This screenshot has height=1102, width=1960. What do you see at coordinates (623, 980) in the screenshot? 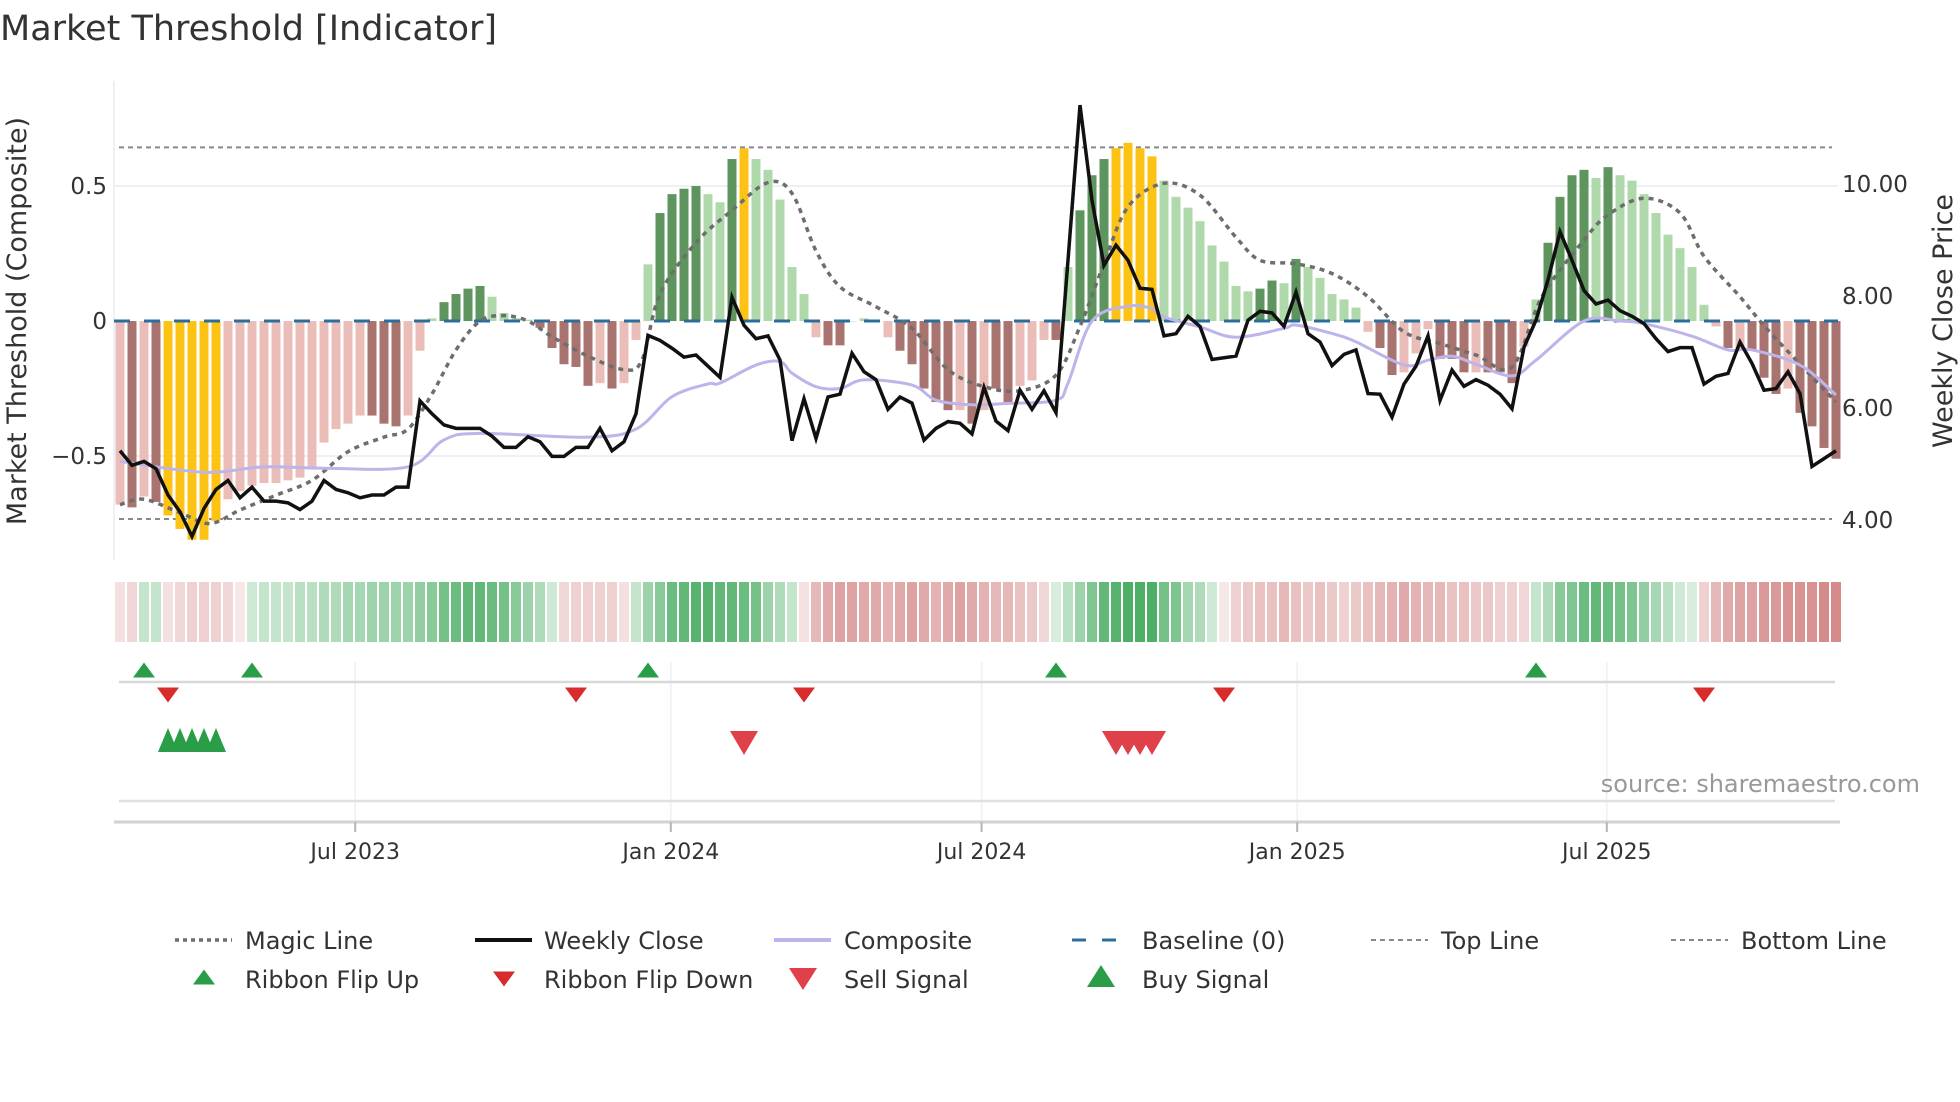
I see `legend-item-flip_down: Ribbon Flip Down` at bounding box center [623, 980].